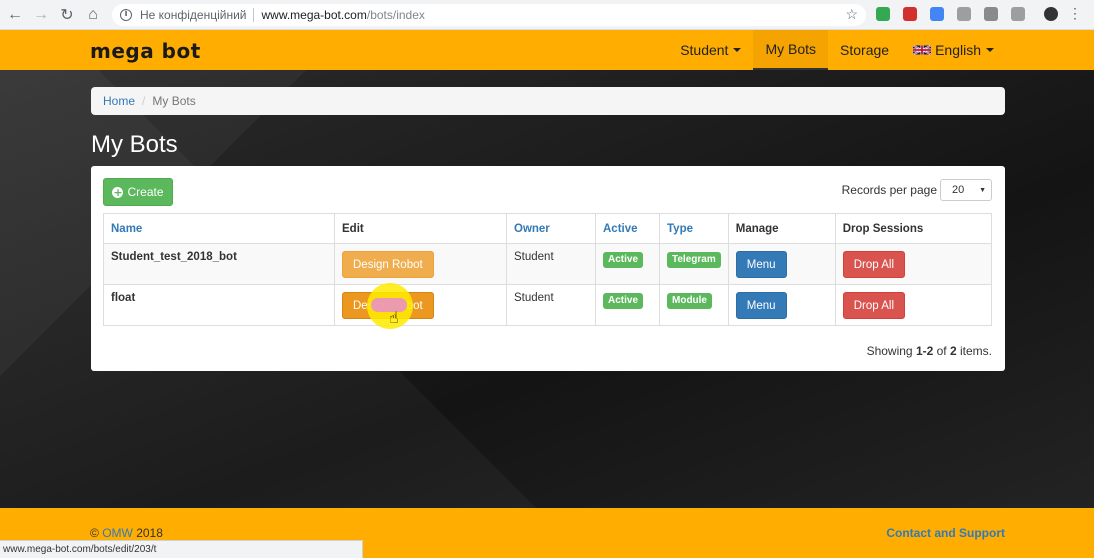  I want to click on create-button: + Create, so click(138, 192).